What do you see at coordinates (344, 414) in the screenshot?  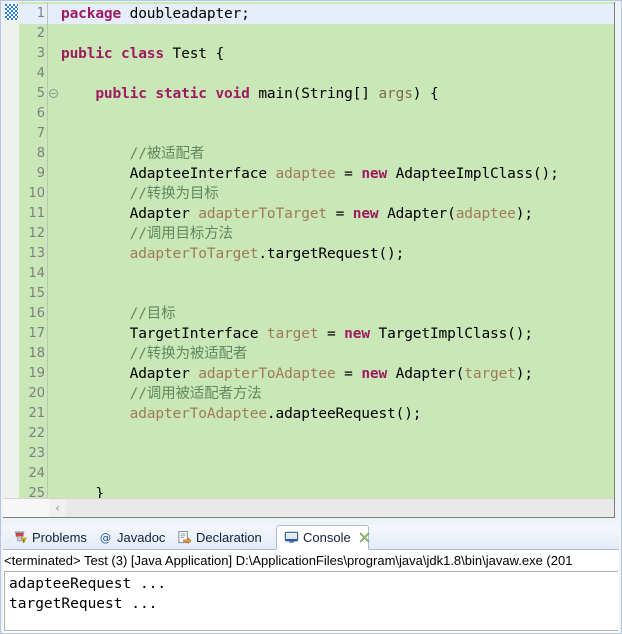 I see `code-token-plain: .adapteeRequest();` at bounding box center [344, 414].